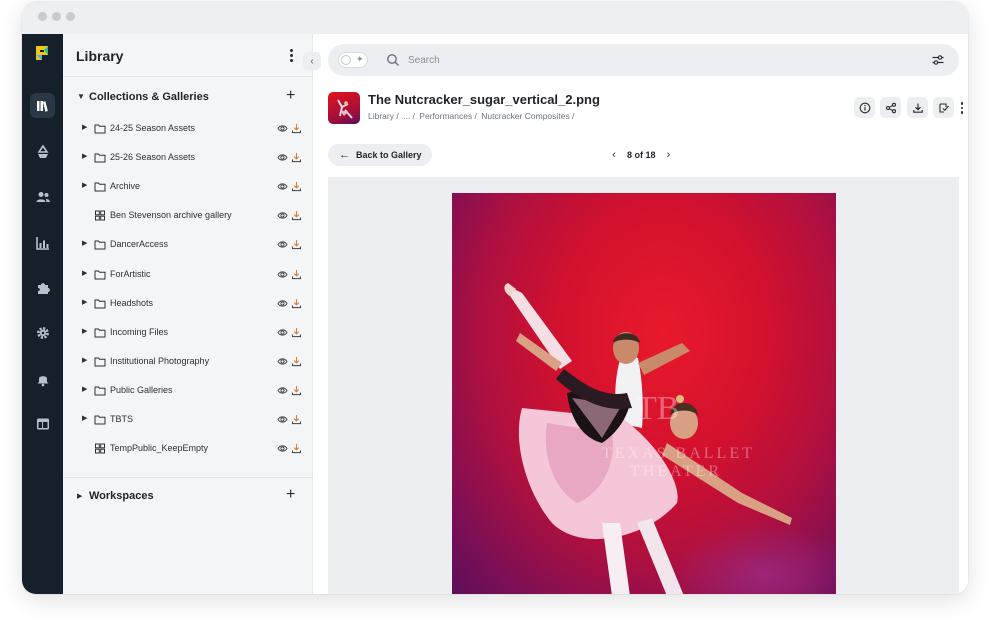 This screenshot has height=626, width=1000. Describe the element at coordinates (188, 333) in the screenshot. I see `tree-item: ▶ Incoming Files` at that location.